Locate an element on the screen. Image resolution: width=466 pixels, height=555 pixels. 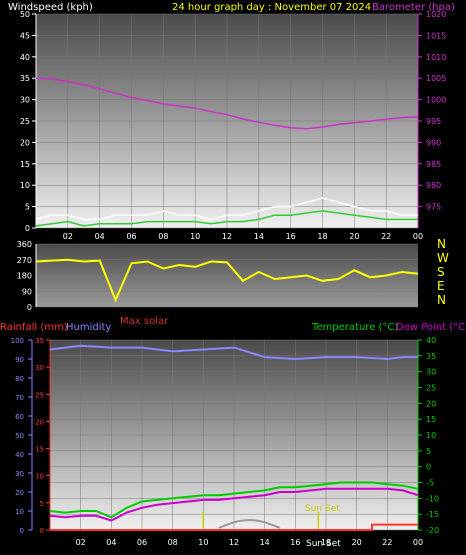
y-tick-label: 985 is located at coordinates (433, 164).